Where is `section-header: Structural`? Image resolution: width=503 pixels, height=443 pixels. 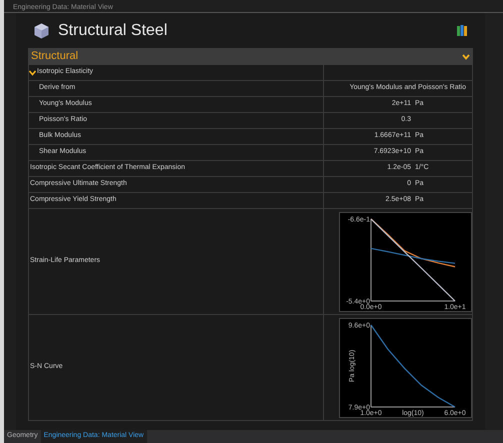 section-header: Structural is located at coordinates (250, 56).